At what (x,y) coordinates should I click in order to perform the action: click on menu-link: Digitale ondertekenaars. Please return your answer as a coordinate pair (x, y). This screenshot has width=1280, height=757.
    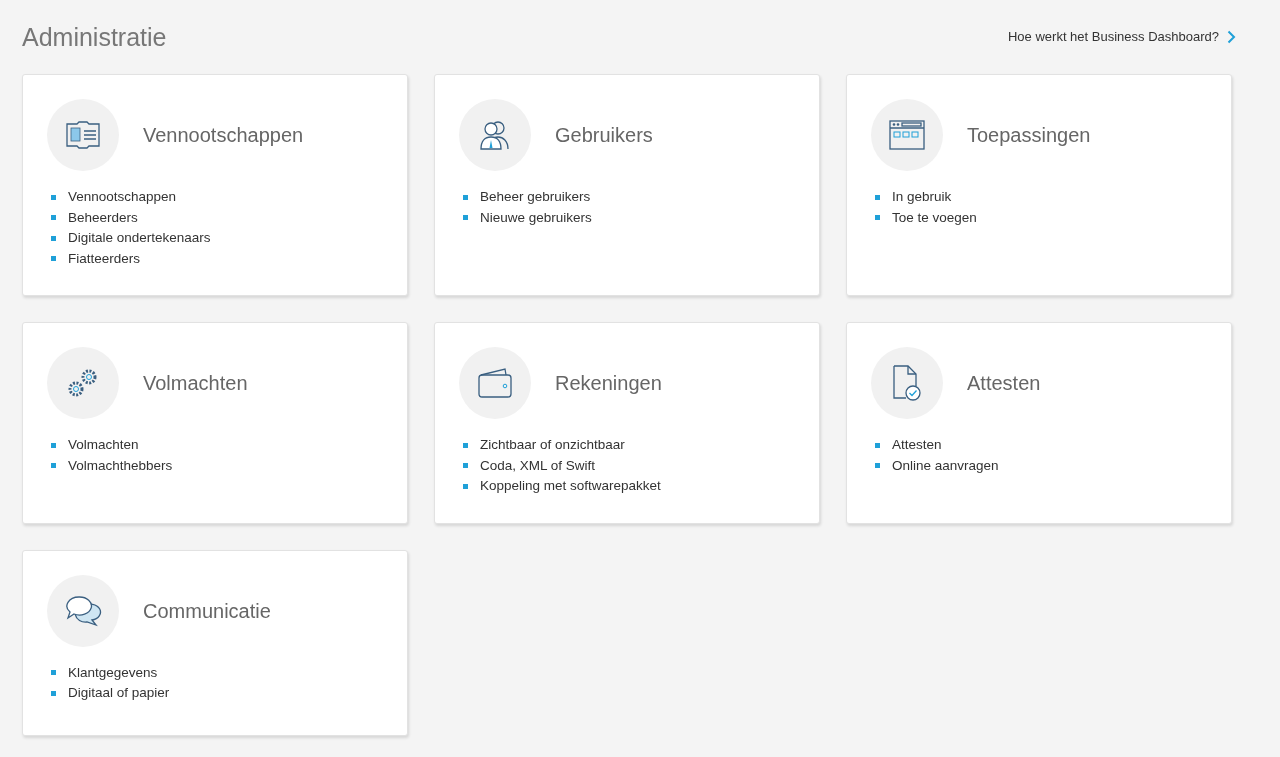
    Looking at the image, I should click on (139, 238).